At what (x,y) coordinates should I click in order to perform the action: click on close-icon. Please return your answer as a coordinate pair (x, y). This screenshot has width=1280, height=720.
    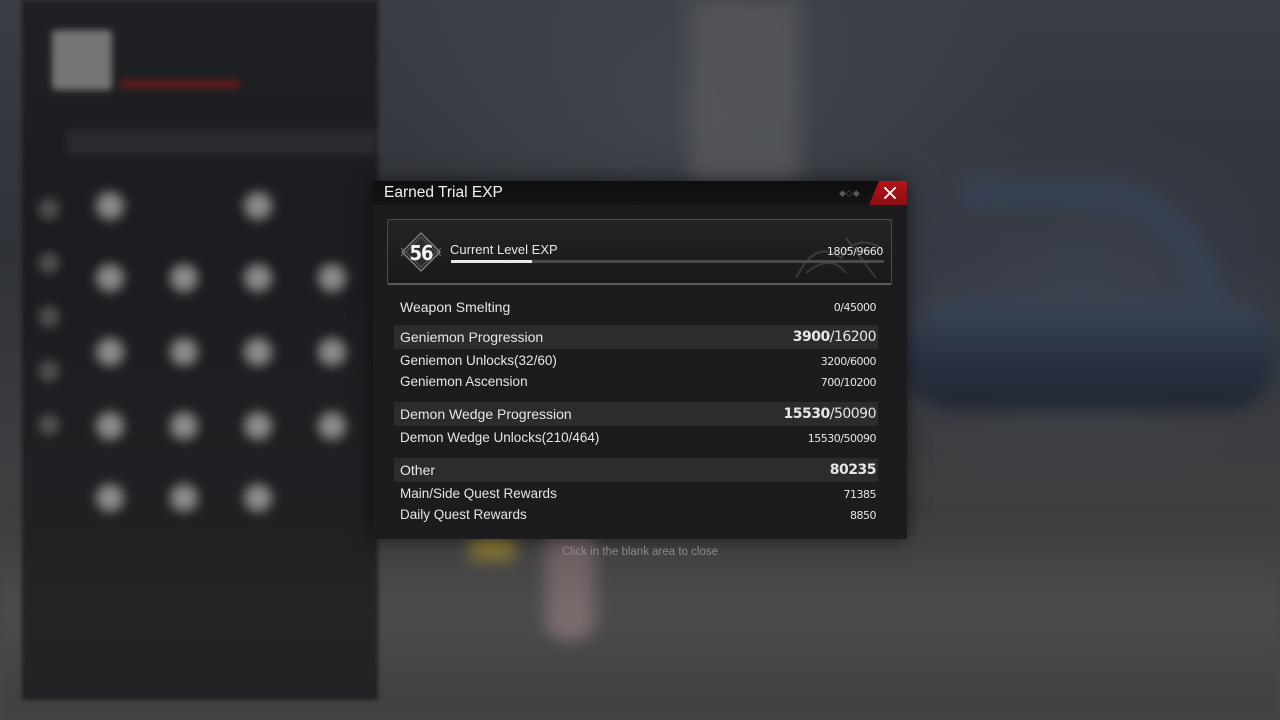
    Looking at the image, I should click on (890, 193).